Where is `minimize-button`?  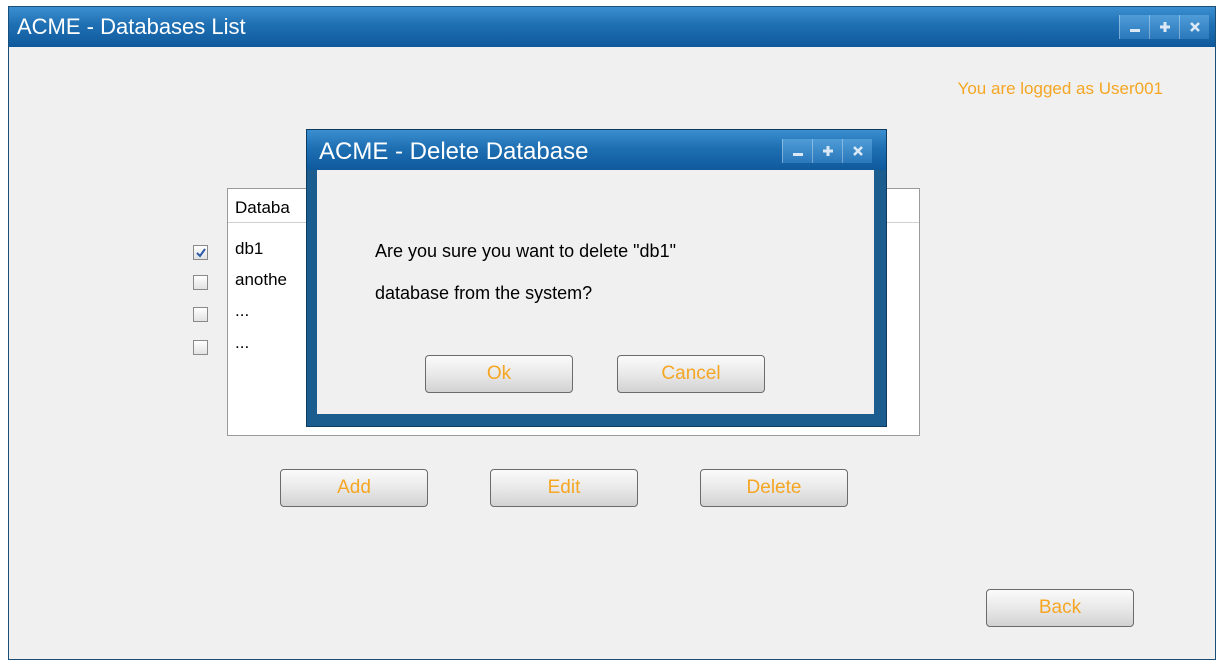
minimize-button is located at coordinates (1134, 27).